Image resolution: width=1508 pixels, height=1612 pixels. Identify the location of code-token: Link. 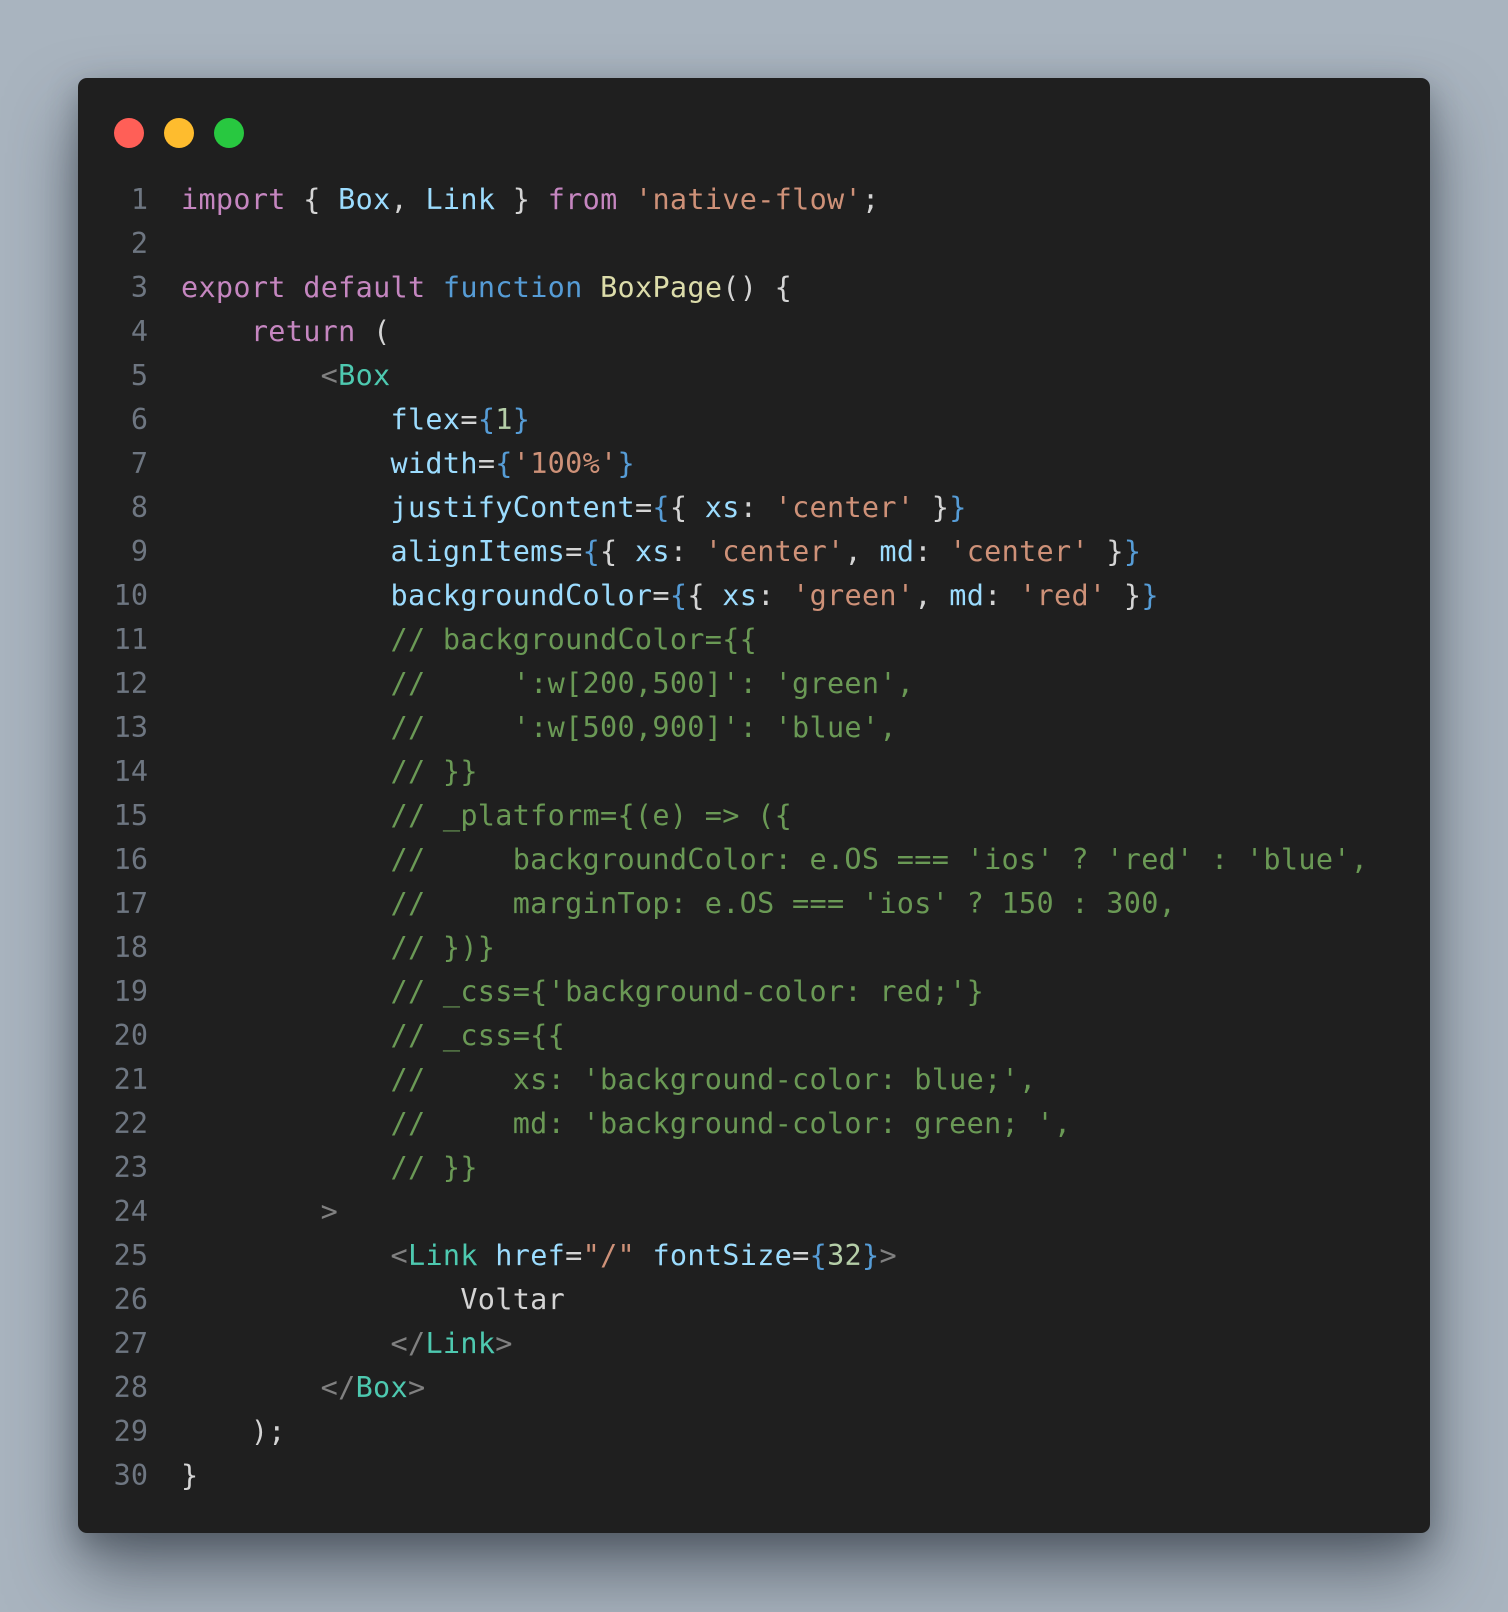
(460, 1343).